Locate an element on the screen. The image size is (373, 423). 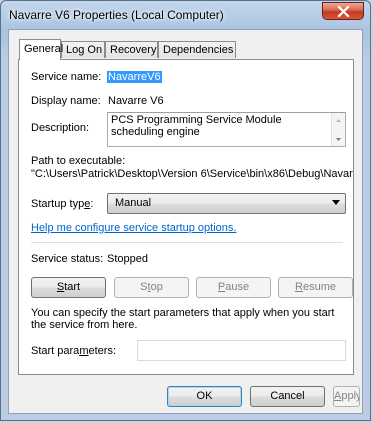
tab-dependencies: Dependencies is located at coordinates (197, 49).